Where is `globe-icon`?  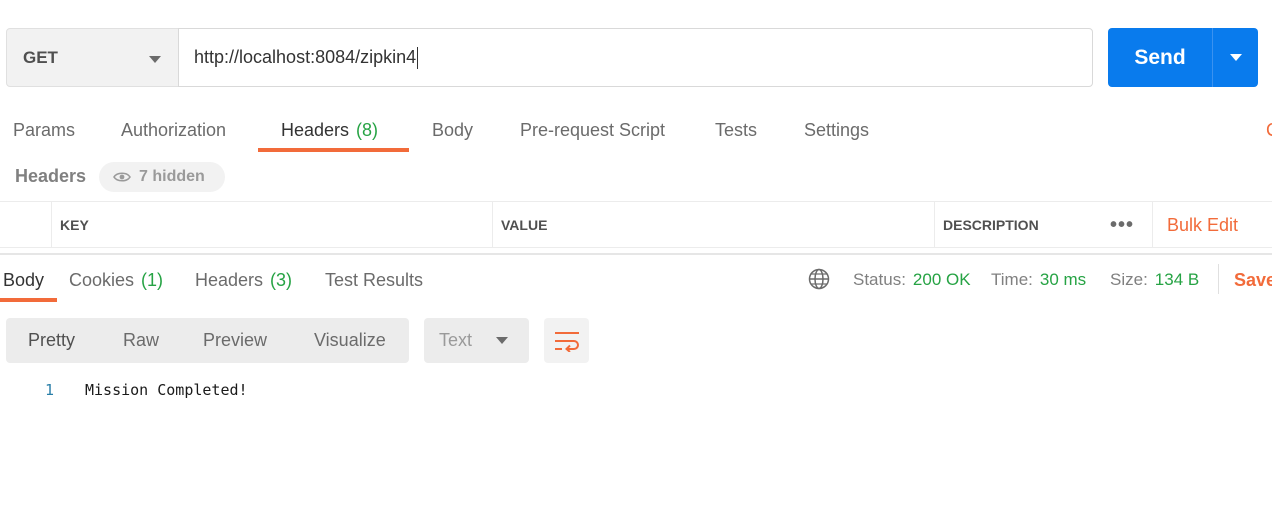
globe-icon is located at coordinates (819, 281).